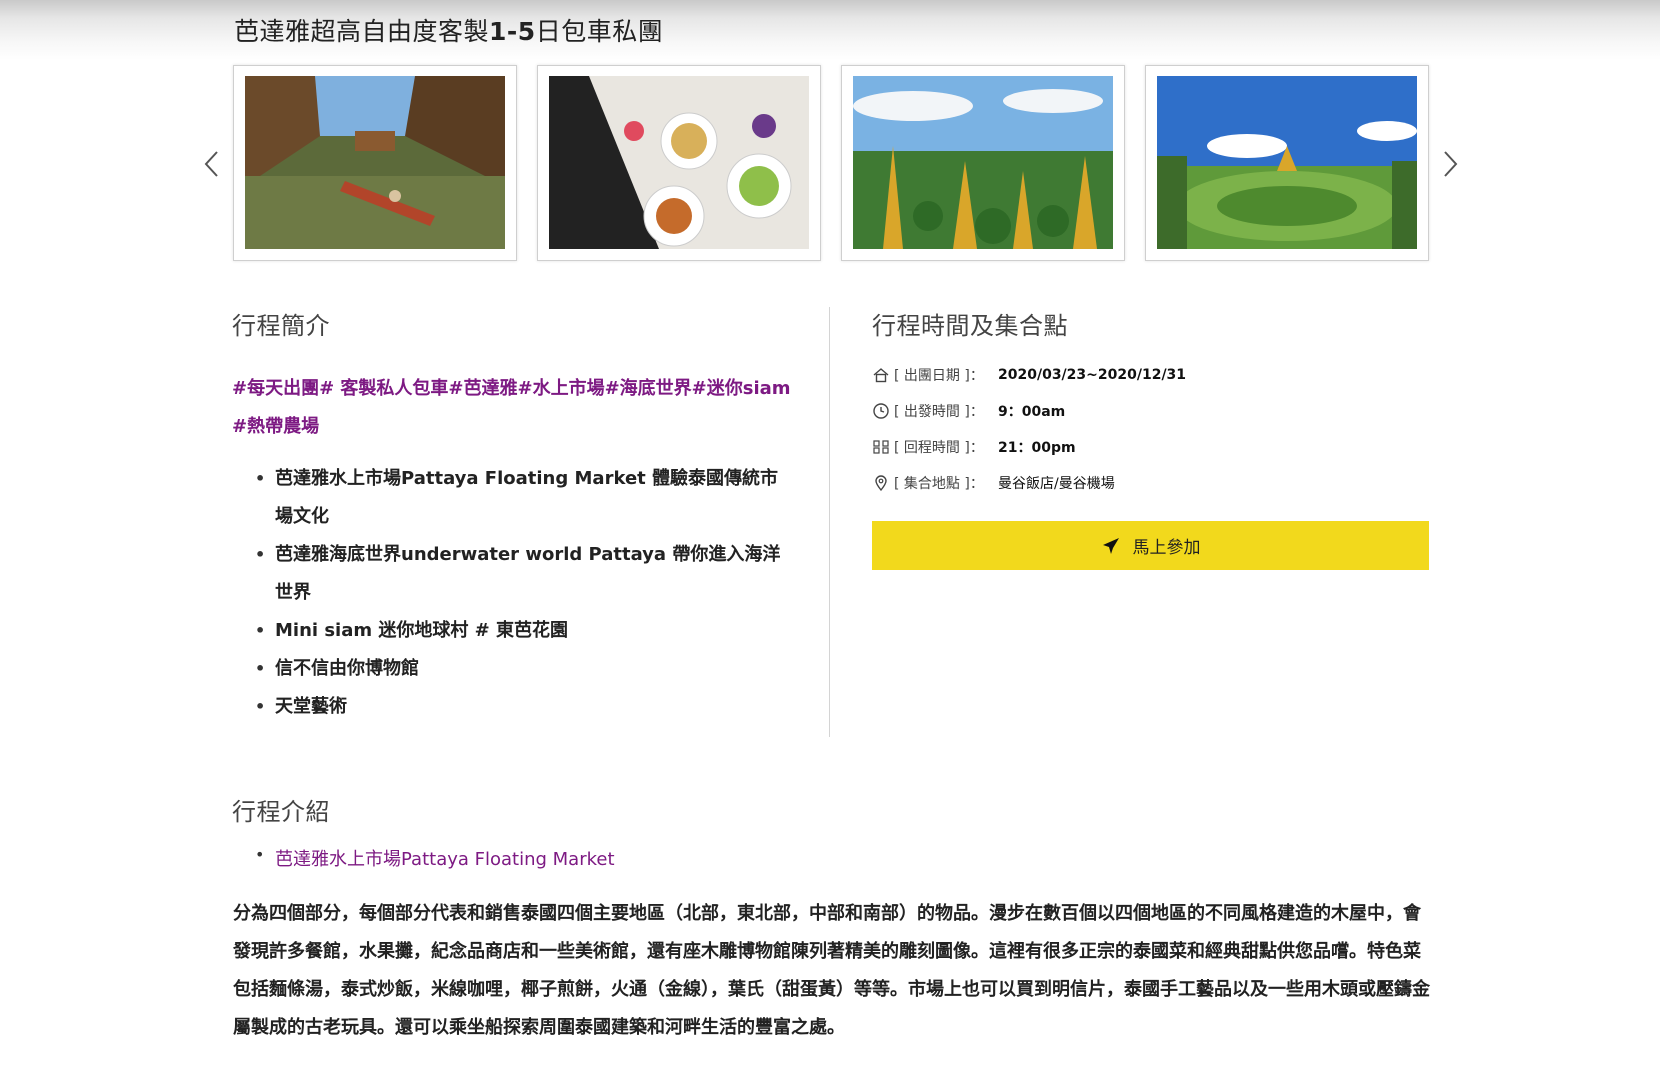 This screenshot has width=1660, height=1068. I want to click on departure-date-label: [ 出團日期 ]：, so click(939, 376).